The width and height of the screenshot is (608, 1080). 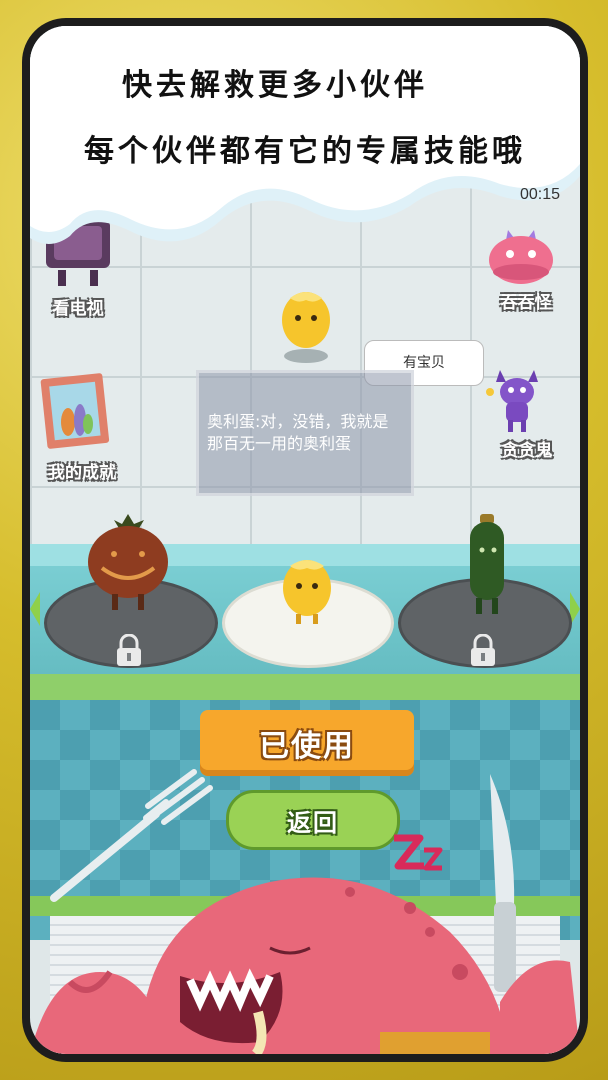 I want to click on watch-tv-label: 看电视, so click(x=78, y=309).